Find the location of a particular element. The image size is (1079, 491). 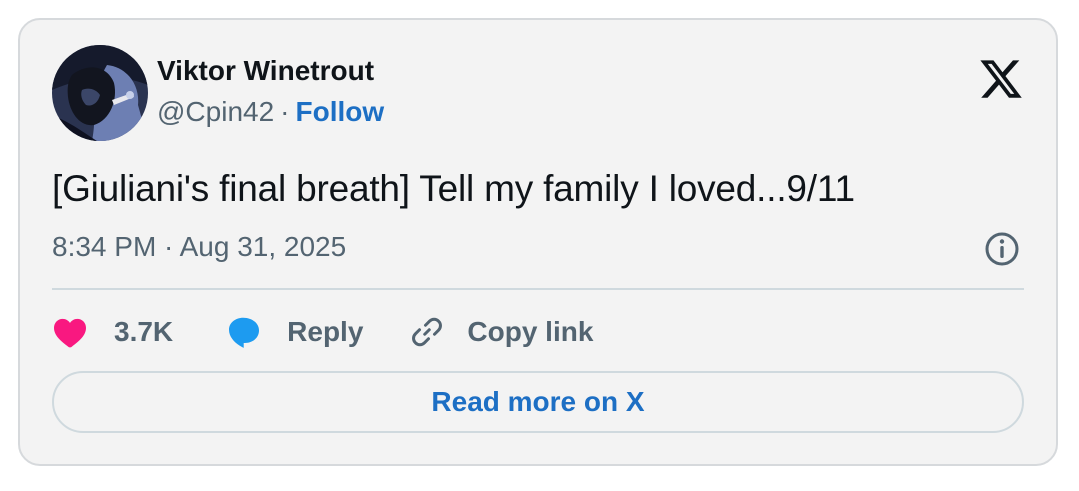

x-logo-glyph is located at coordinates (1001, 79).